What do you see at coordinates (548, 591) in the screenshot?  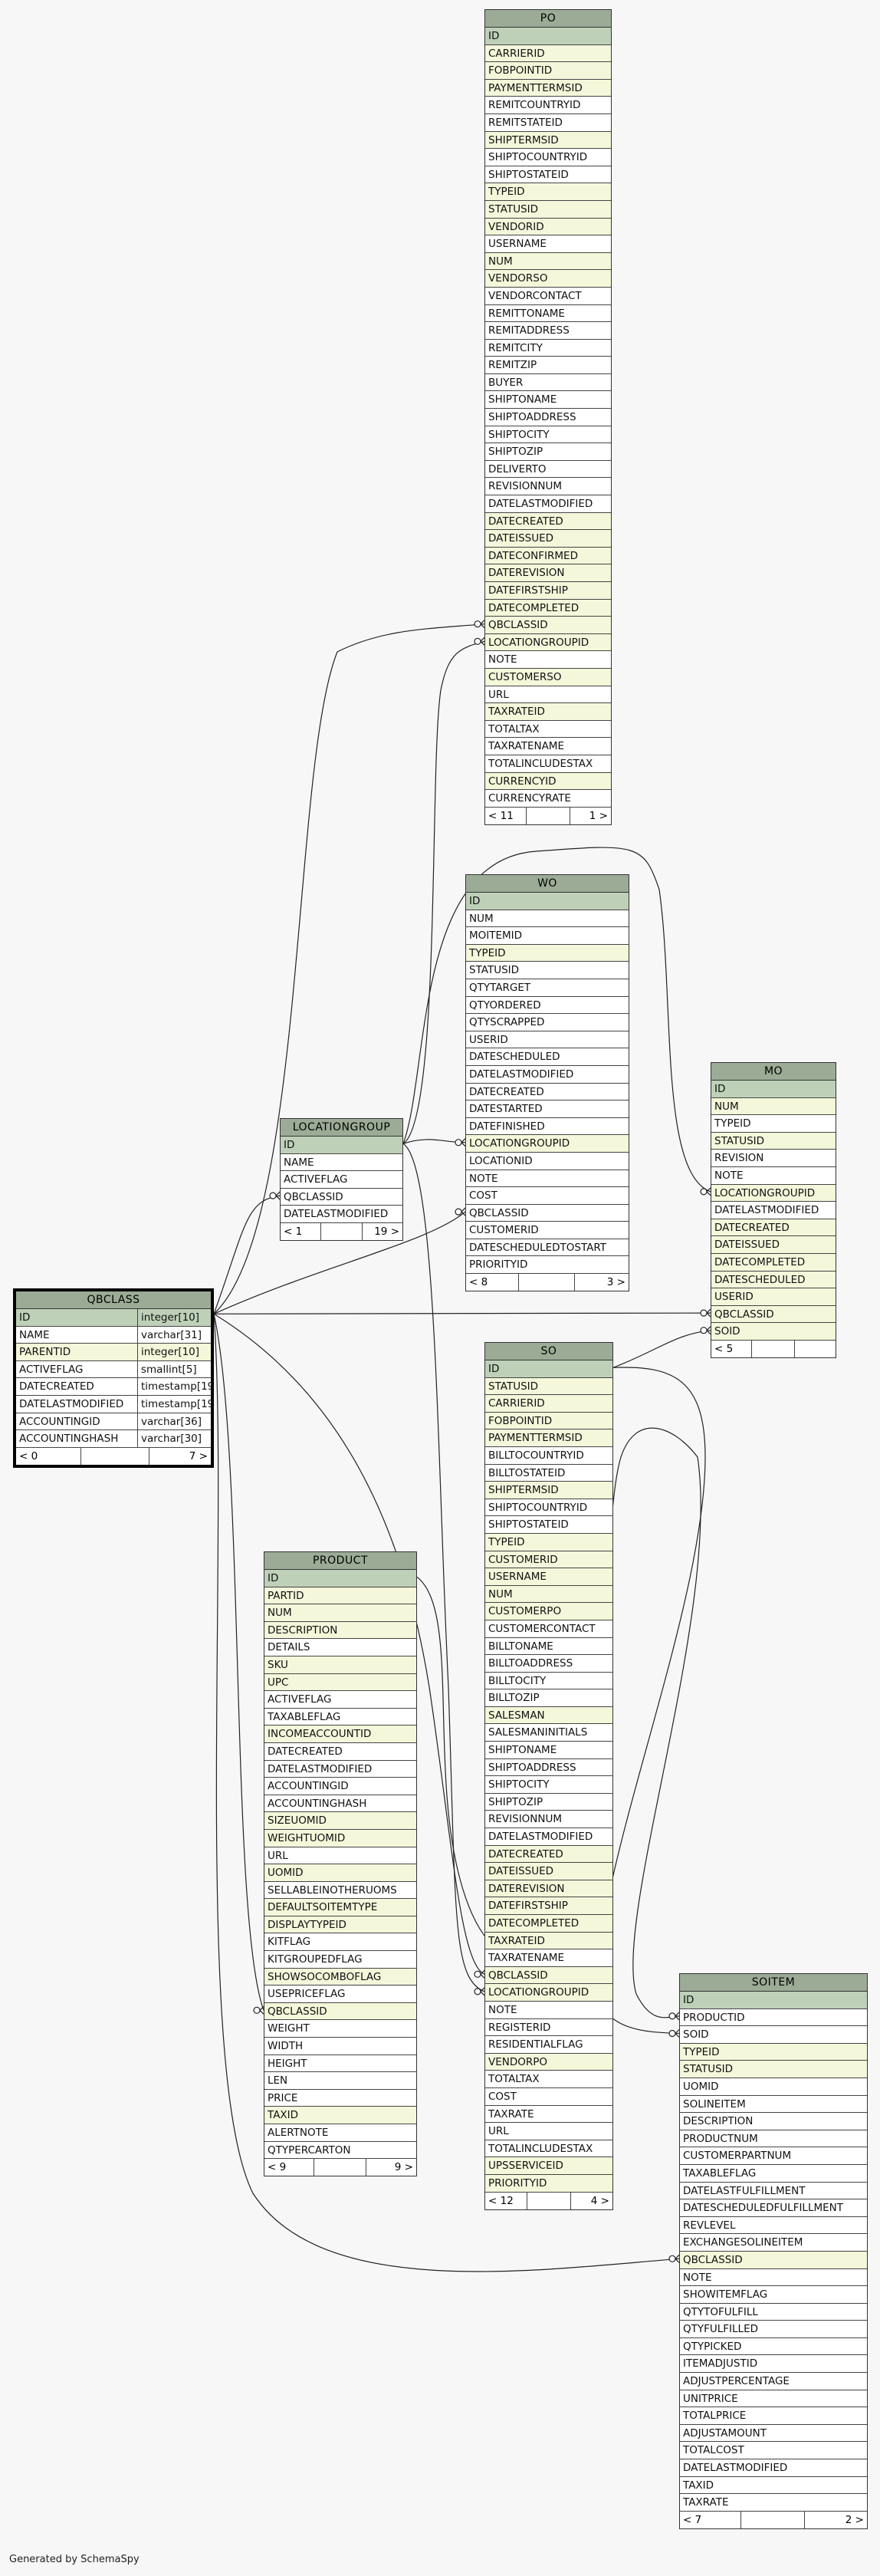 I see `column-row: DATEFIRSTSHIP` at bounding box center [548, 591].